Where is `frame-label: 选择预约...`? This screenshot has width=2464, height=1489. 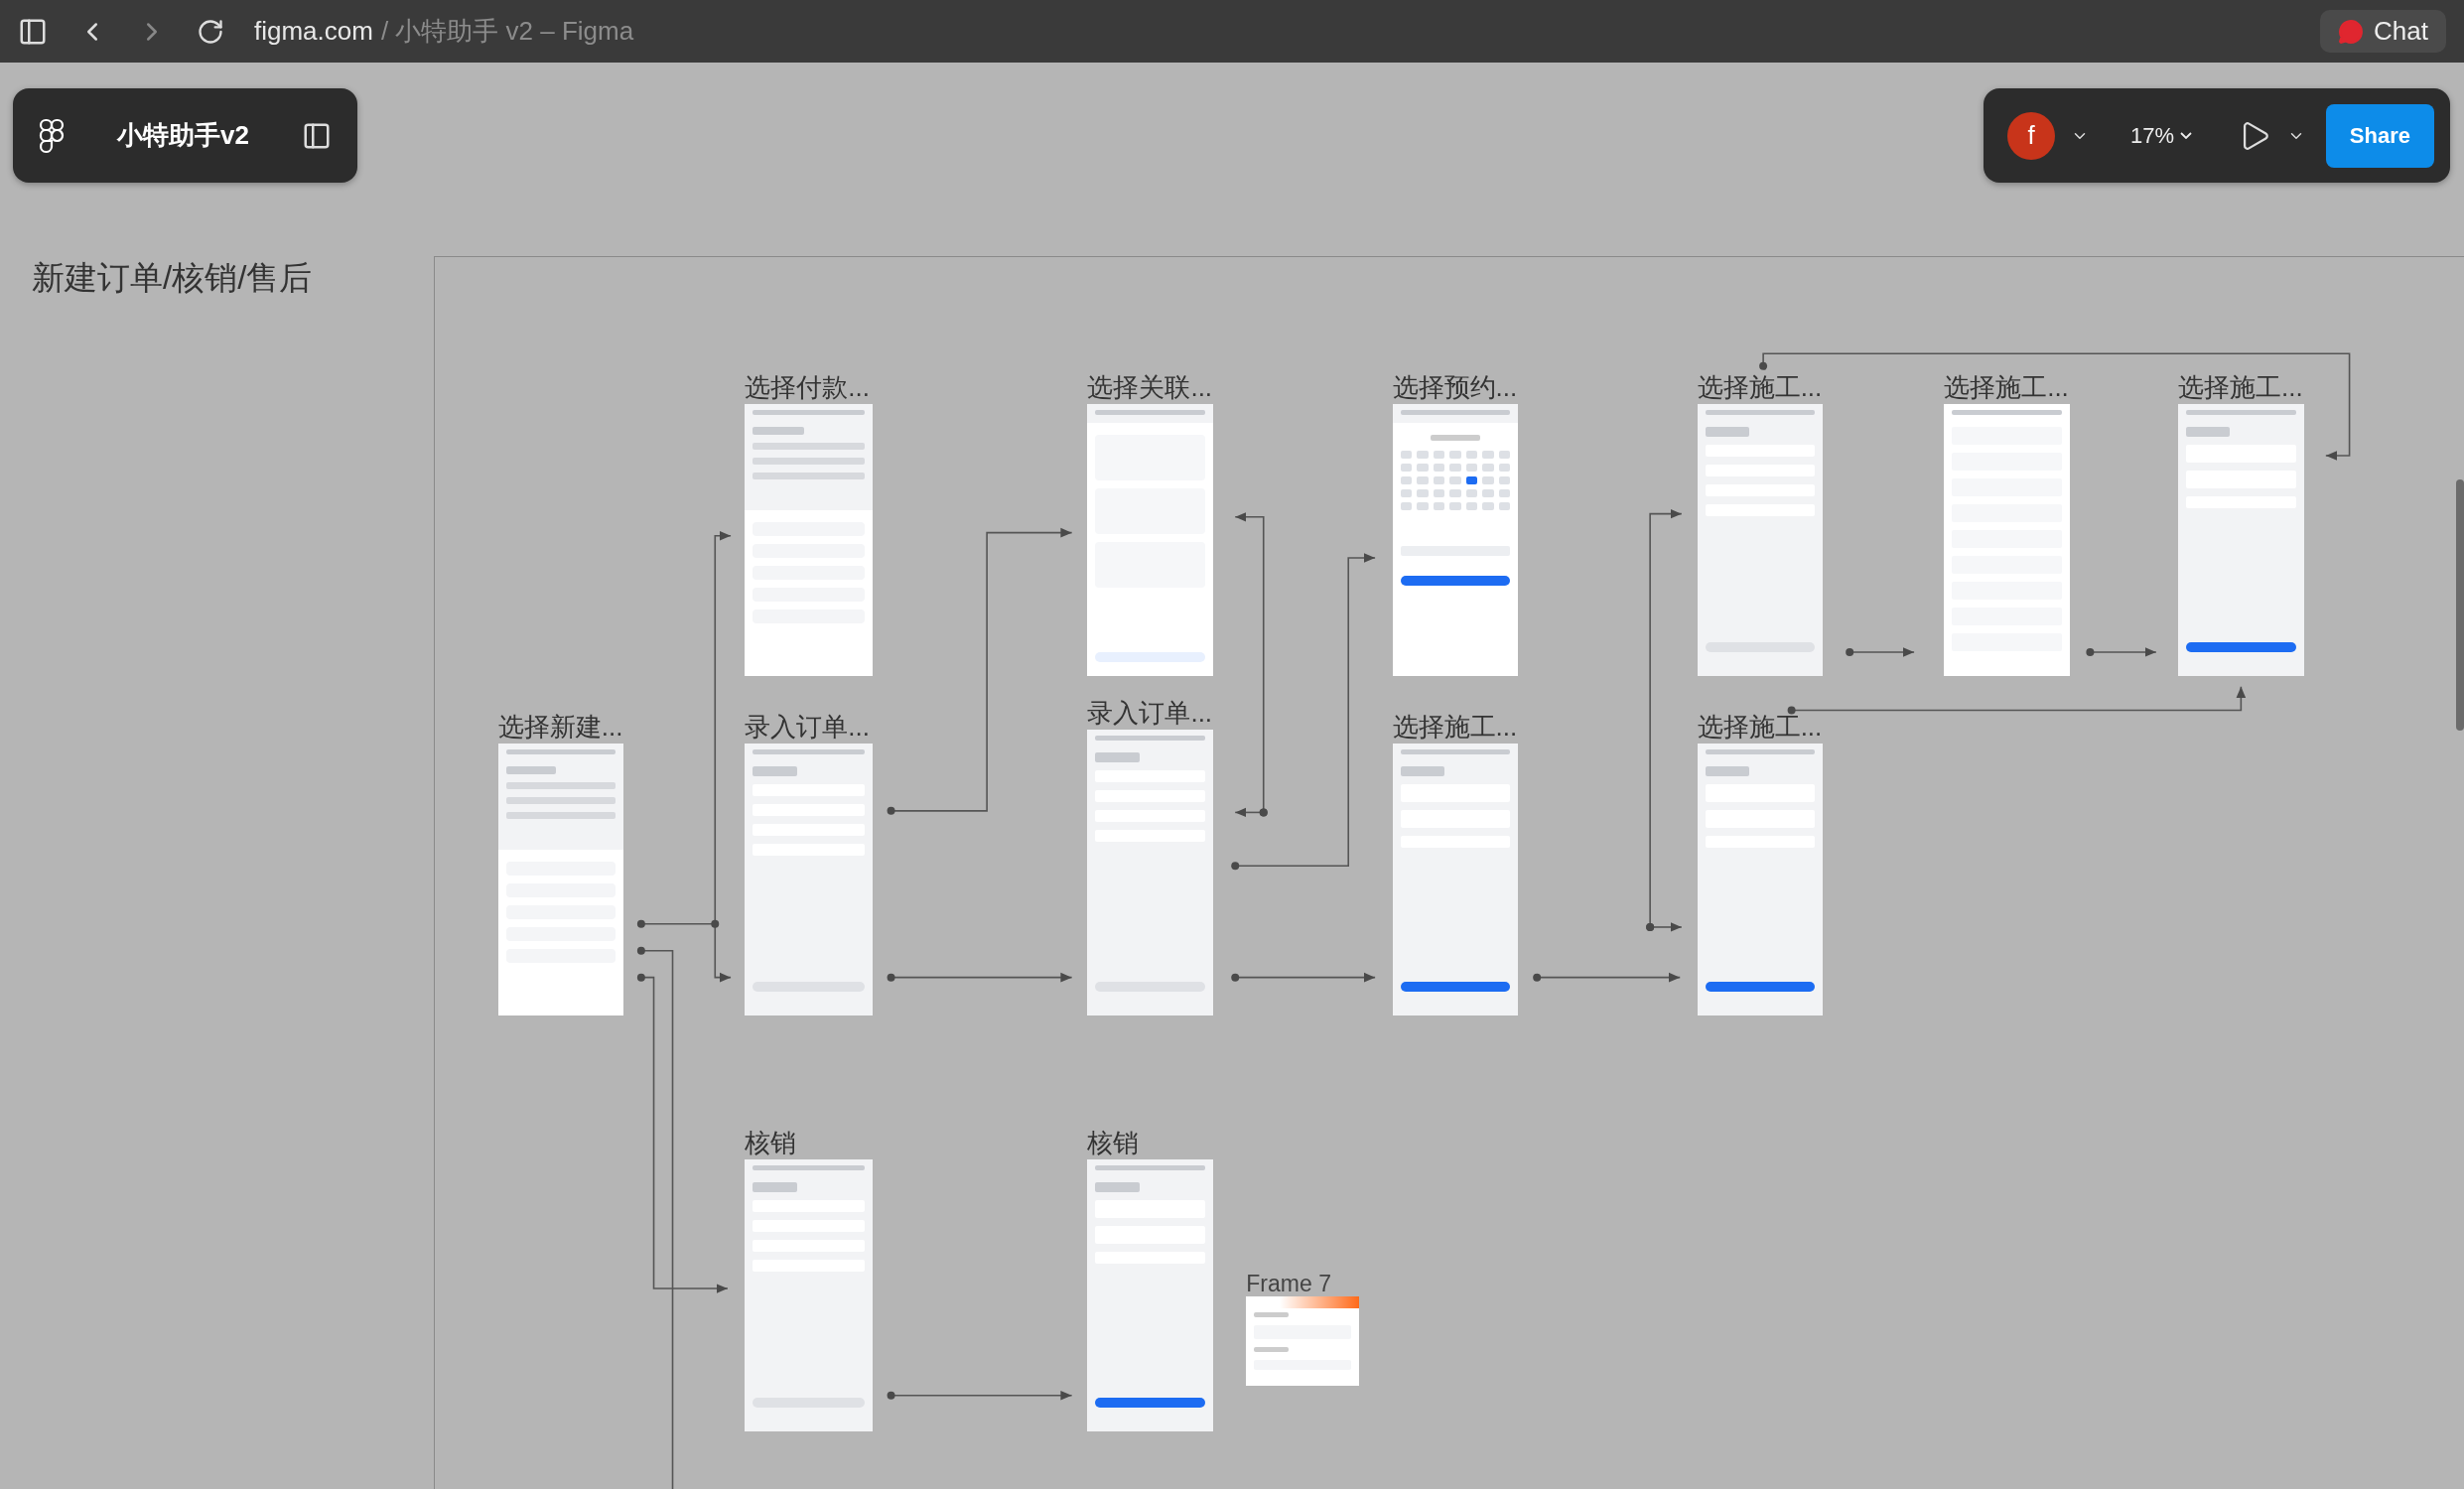 frame-label: 选择预约... is located at coordinates (1455, 387).